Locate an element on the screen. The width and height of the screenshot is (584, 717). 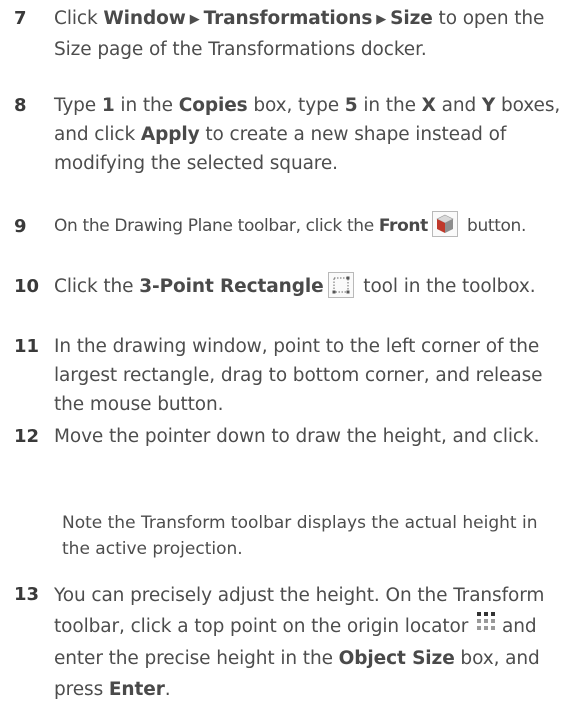
menu-transformations: Transformations is located at coordinates (288, 18).